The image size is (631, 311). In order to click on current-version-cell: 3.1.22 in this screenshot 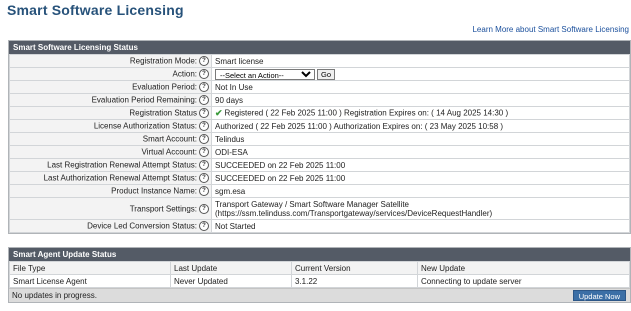, I will do `click(354, 281)`.